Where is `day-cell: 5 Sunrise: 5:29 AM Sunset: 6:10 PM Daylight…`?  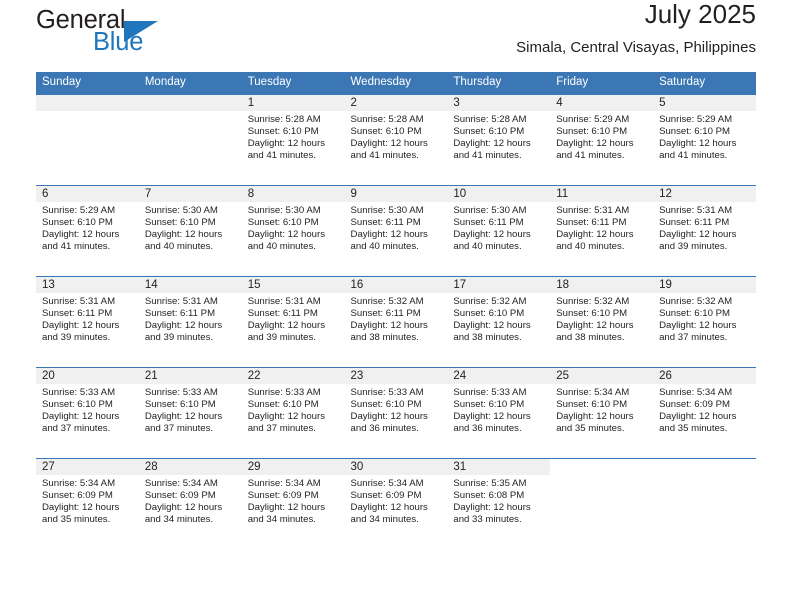
day-cell: 5 Sunrise: 5:29 AM Sunset: 6:10 PM Daylight… is located at coordinates (704, 139).